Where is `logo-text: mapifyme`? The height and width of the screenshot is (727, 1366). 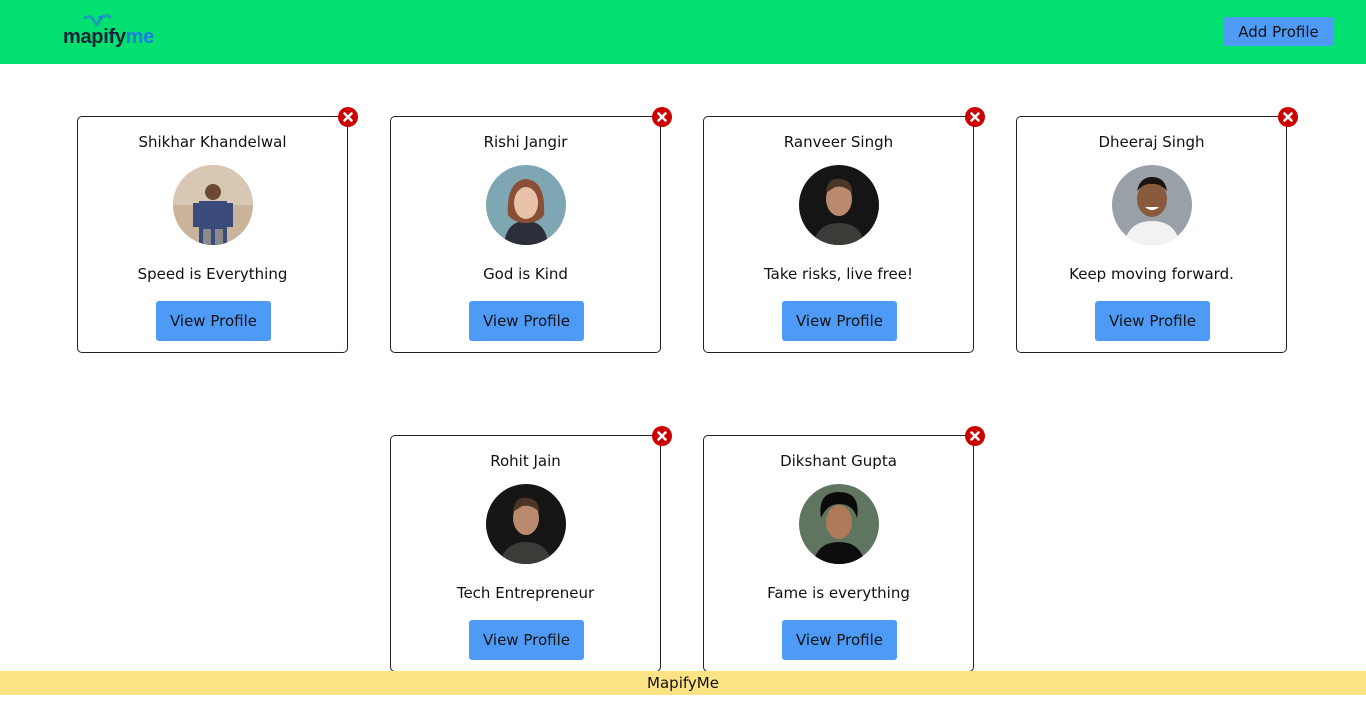 logo-text: mapifyme is located at coordinates (108, 37).